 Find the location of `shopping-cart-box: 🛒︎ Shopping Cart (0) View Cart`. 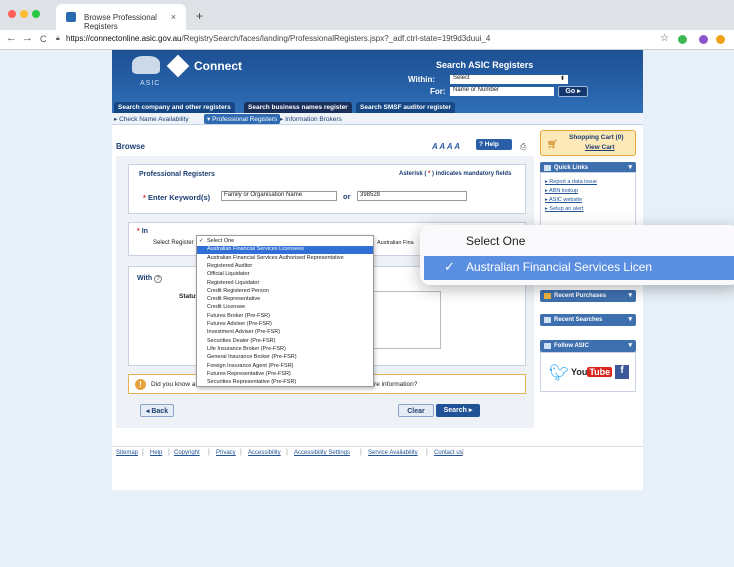

shopping-cart-box: 🛒︎ Shopping Cart (0) View Cart is located at coordinates (588, 143).